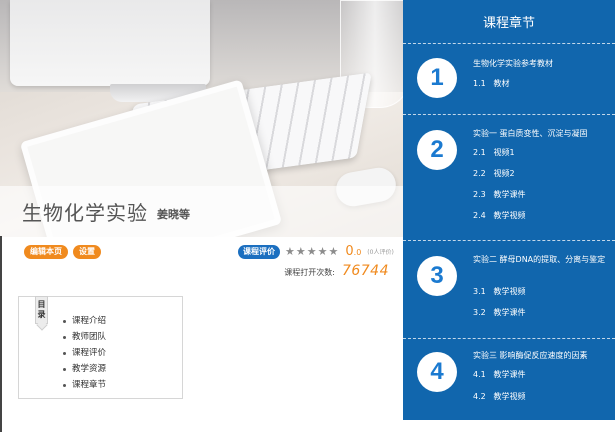 The height and width of the screenshot is (432, 615). I want to click on toc-item-intro: 课程介绍, so click(84, 321).